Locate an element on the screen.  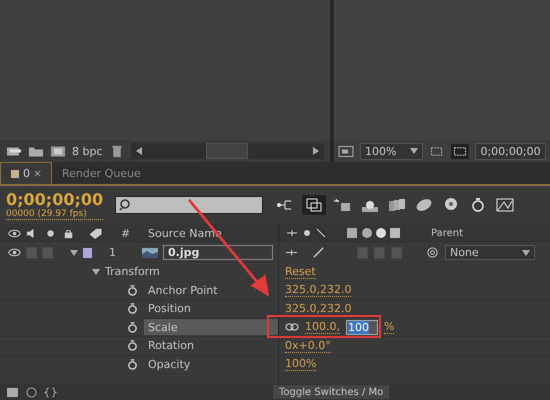
monitor-icon is located at coordinates (346, 151).